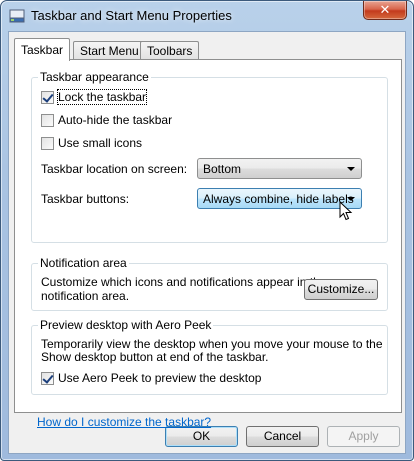 This screenshot has width=414, height=461. I want to click on taskbar-buttons-label: Taskbar buttons:, so click(85, 199).